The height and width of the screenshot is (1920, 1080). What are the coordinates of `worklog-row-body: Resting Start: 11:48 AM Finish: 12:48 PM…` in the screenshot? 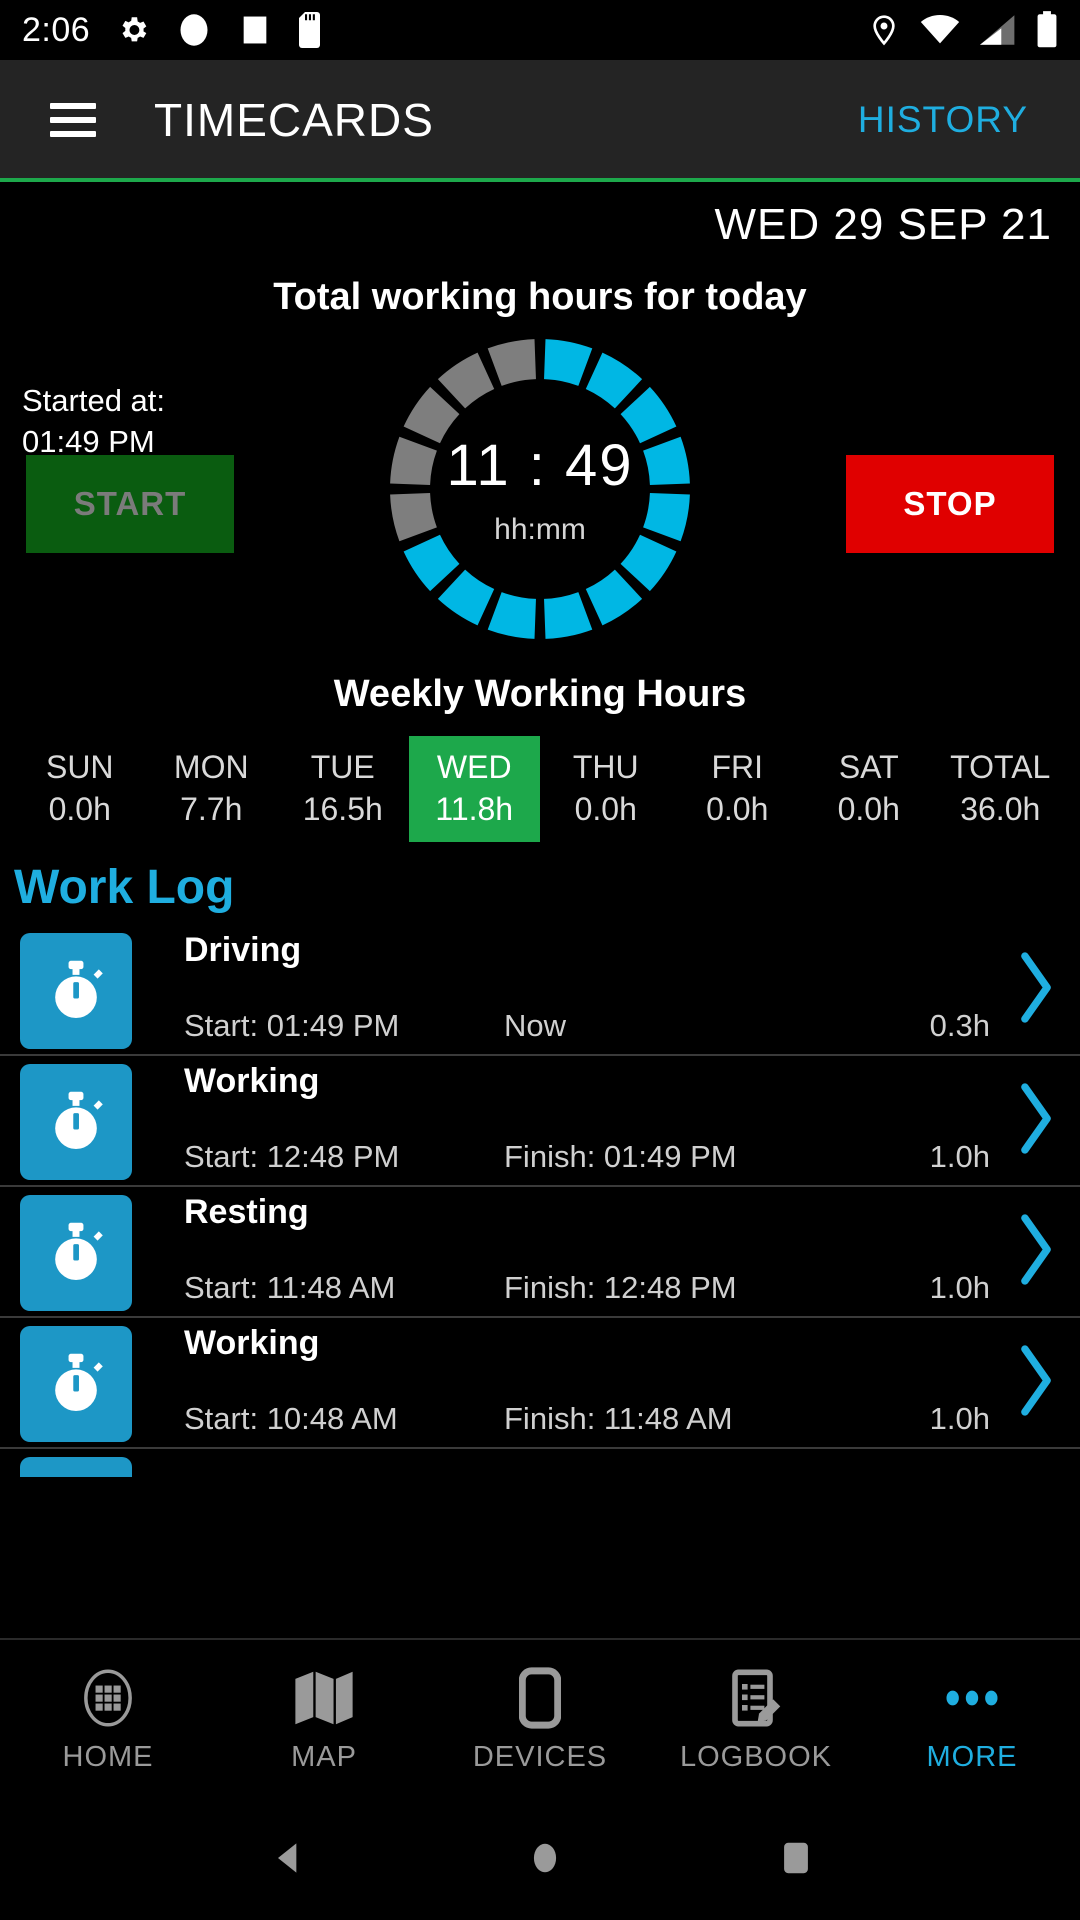 It's located at (632, 1251).